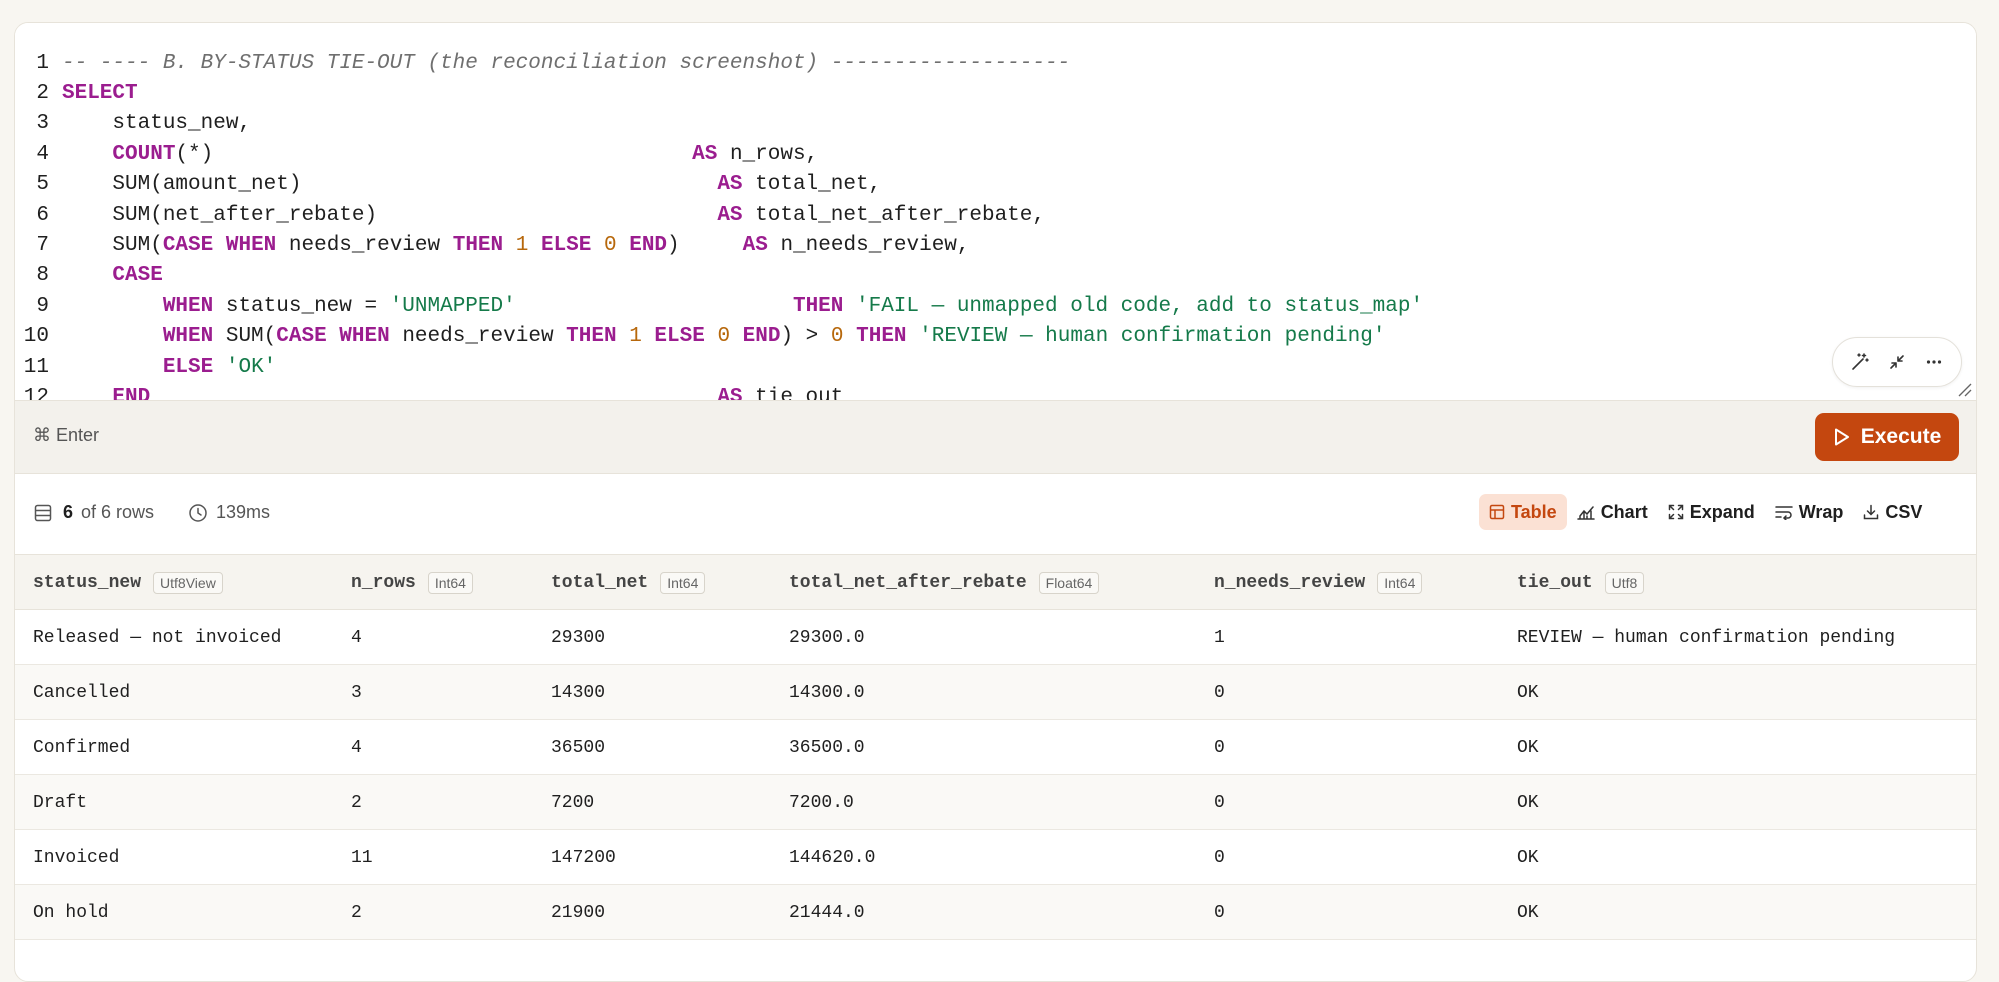  What do you see at coordinates (1860, 362) in the screenshot?
I see `magic-wand-icon` at bounding box center [1860, 362].